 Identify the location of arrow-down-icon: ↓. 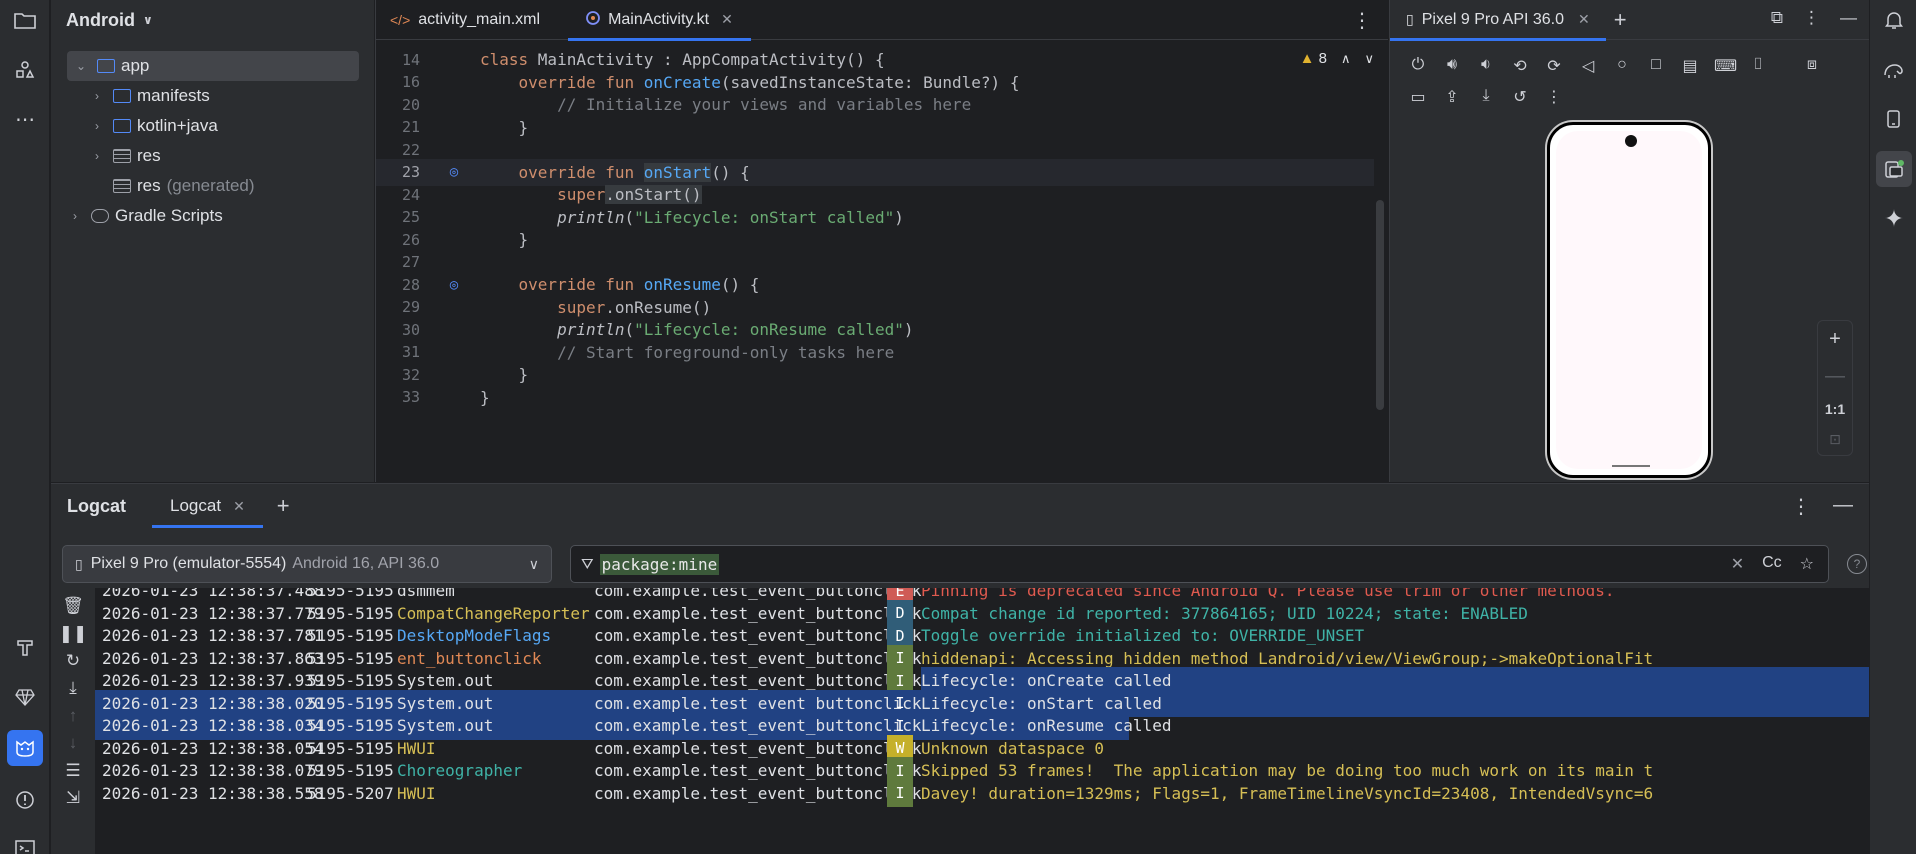
(73, 743).